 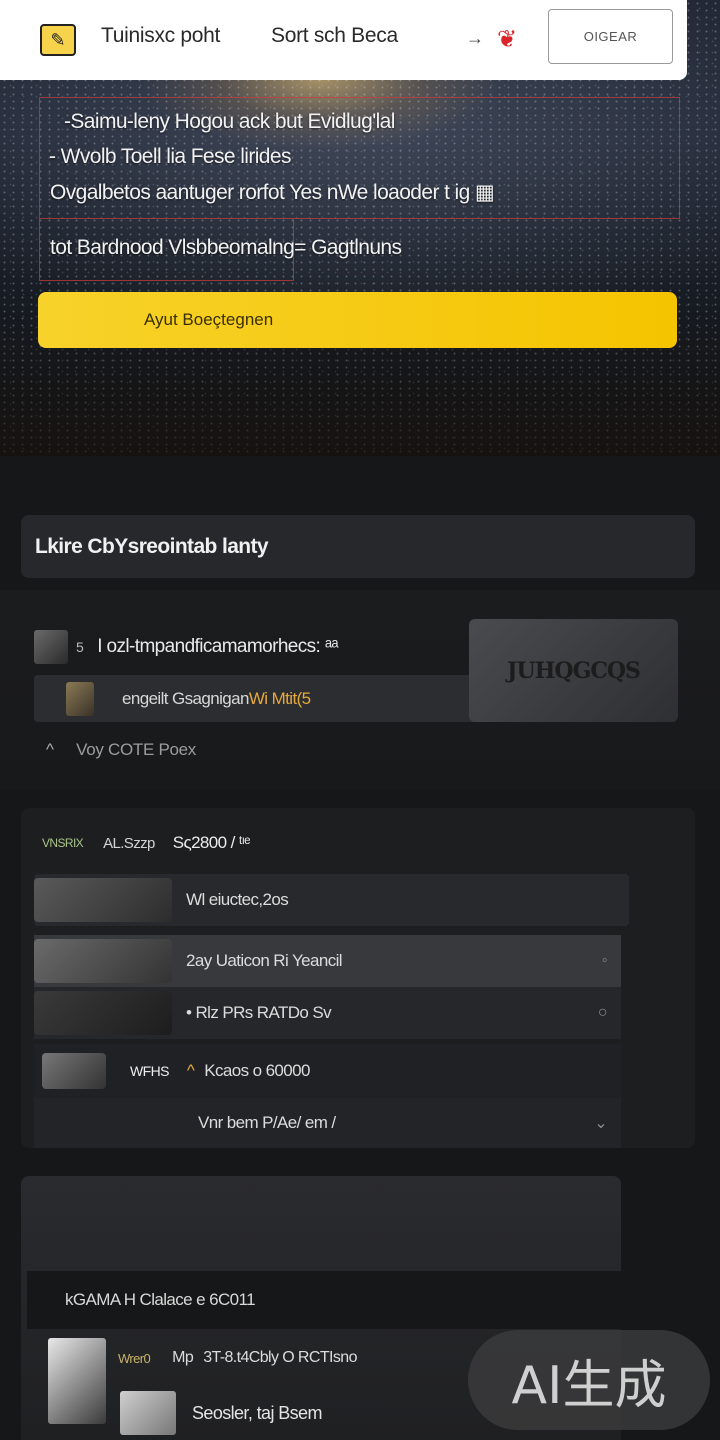 I want to click on list-item: WFHS ^ Kcaos o 60000, so click(x=327, y=1071).